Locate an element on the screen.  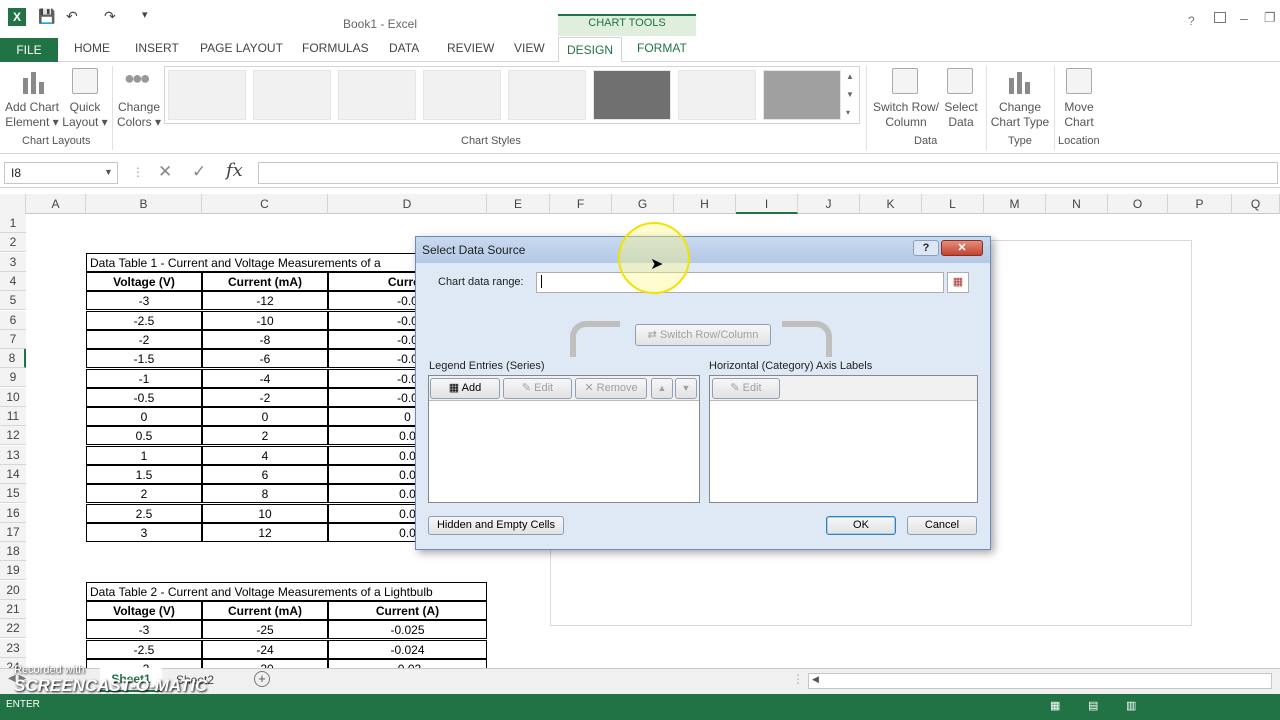
add-chart-element-button: Add Chart Element ▾ is located at coordinates (32, 115).